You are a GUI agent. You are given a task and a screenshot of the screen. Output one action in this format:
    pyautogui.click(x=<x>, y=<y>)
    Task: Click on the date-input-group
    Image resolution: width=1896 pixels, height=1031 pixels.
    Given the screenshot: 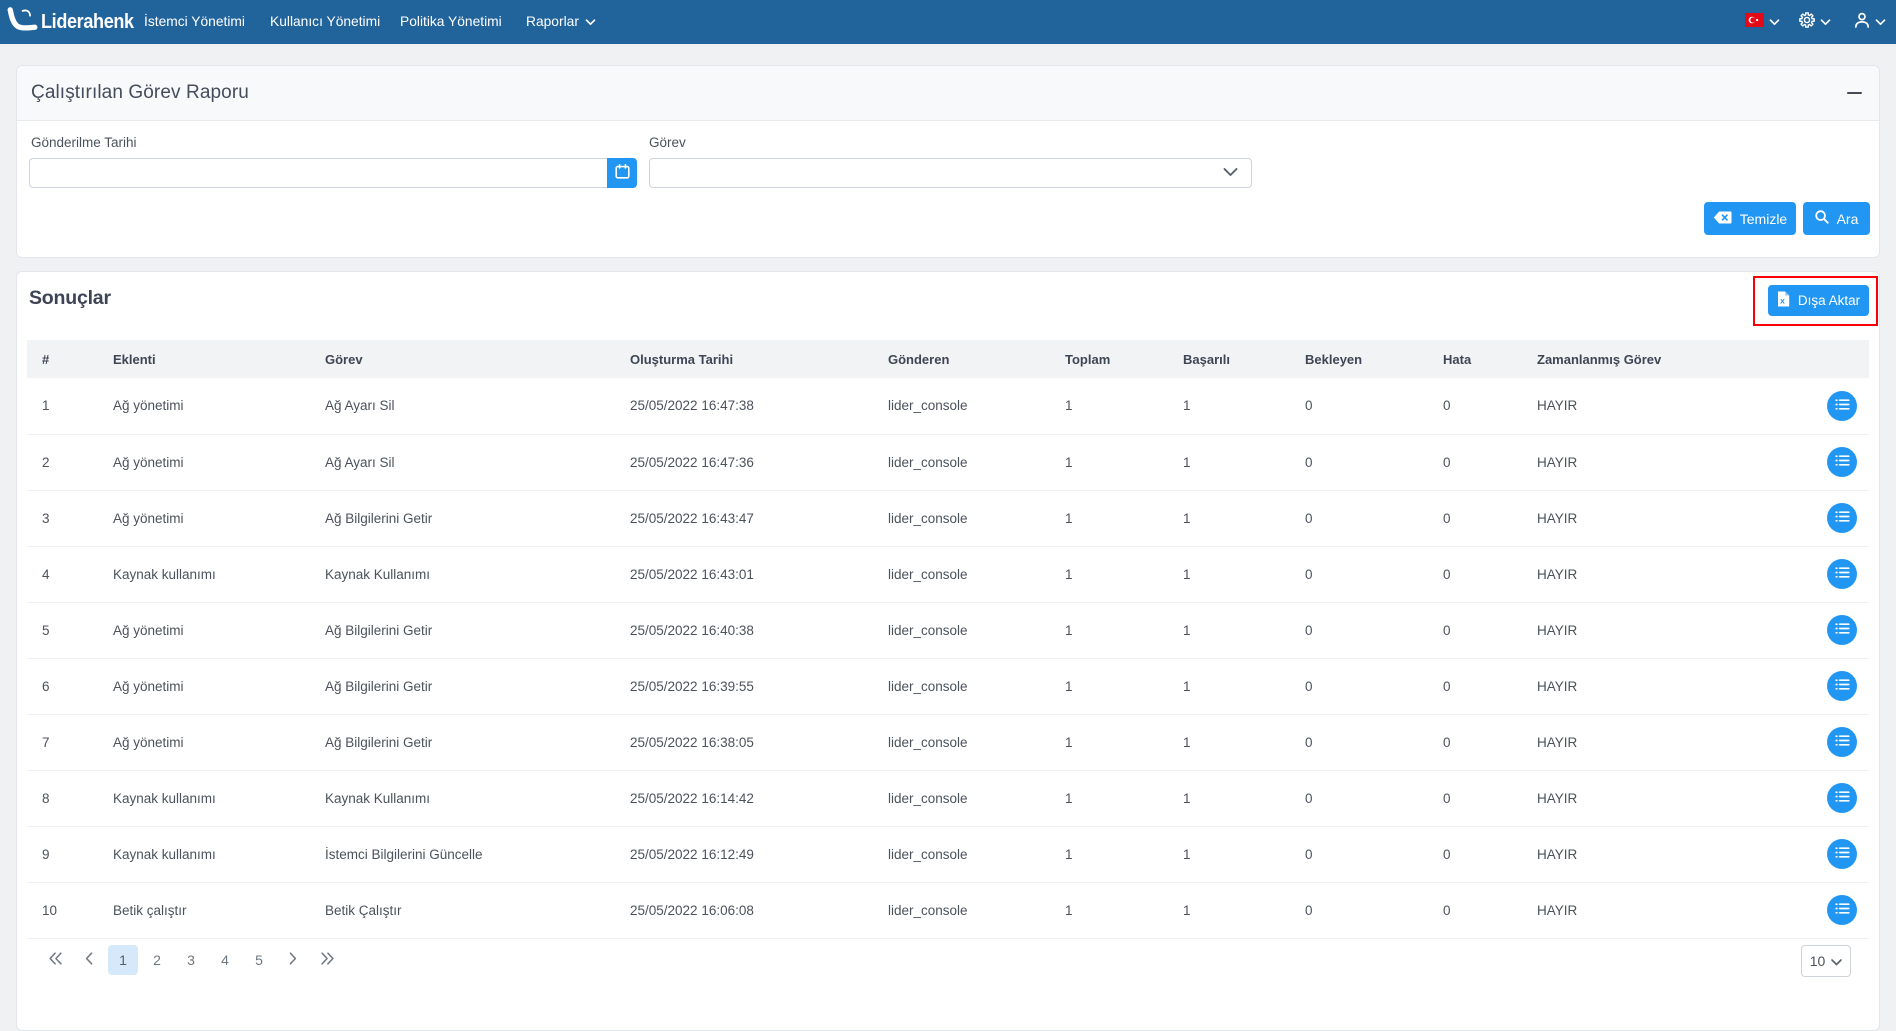 What is the action you would take?
    pyautogui.click(x=333, y=173)
    